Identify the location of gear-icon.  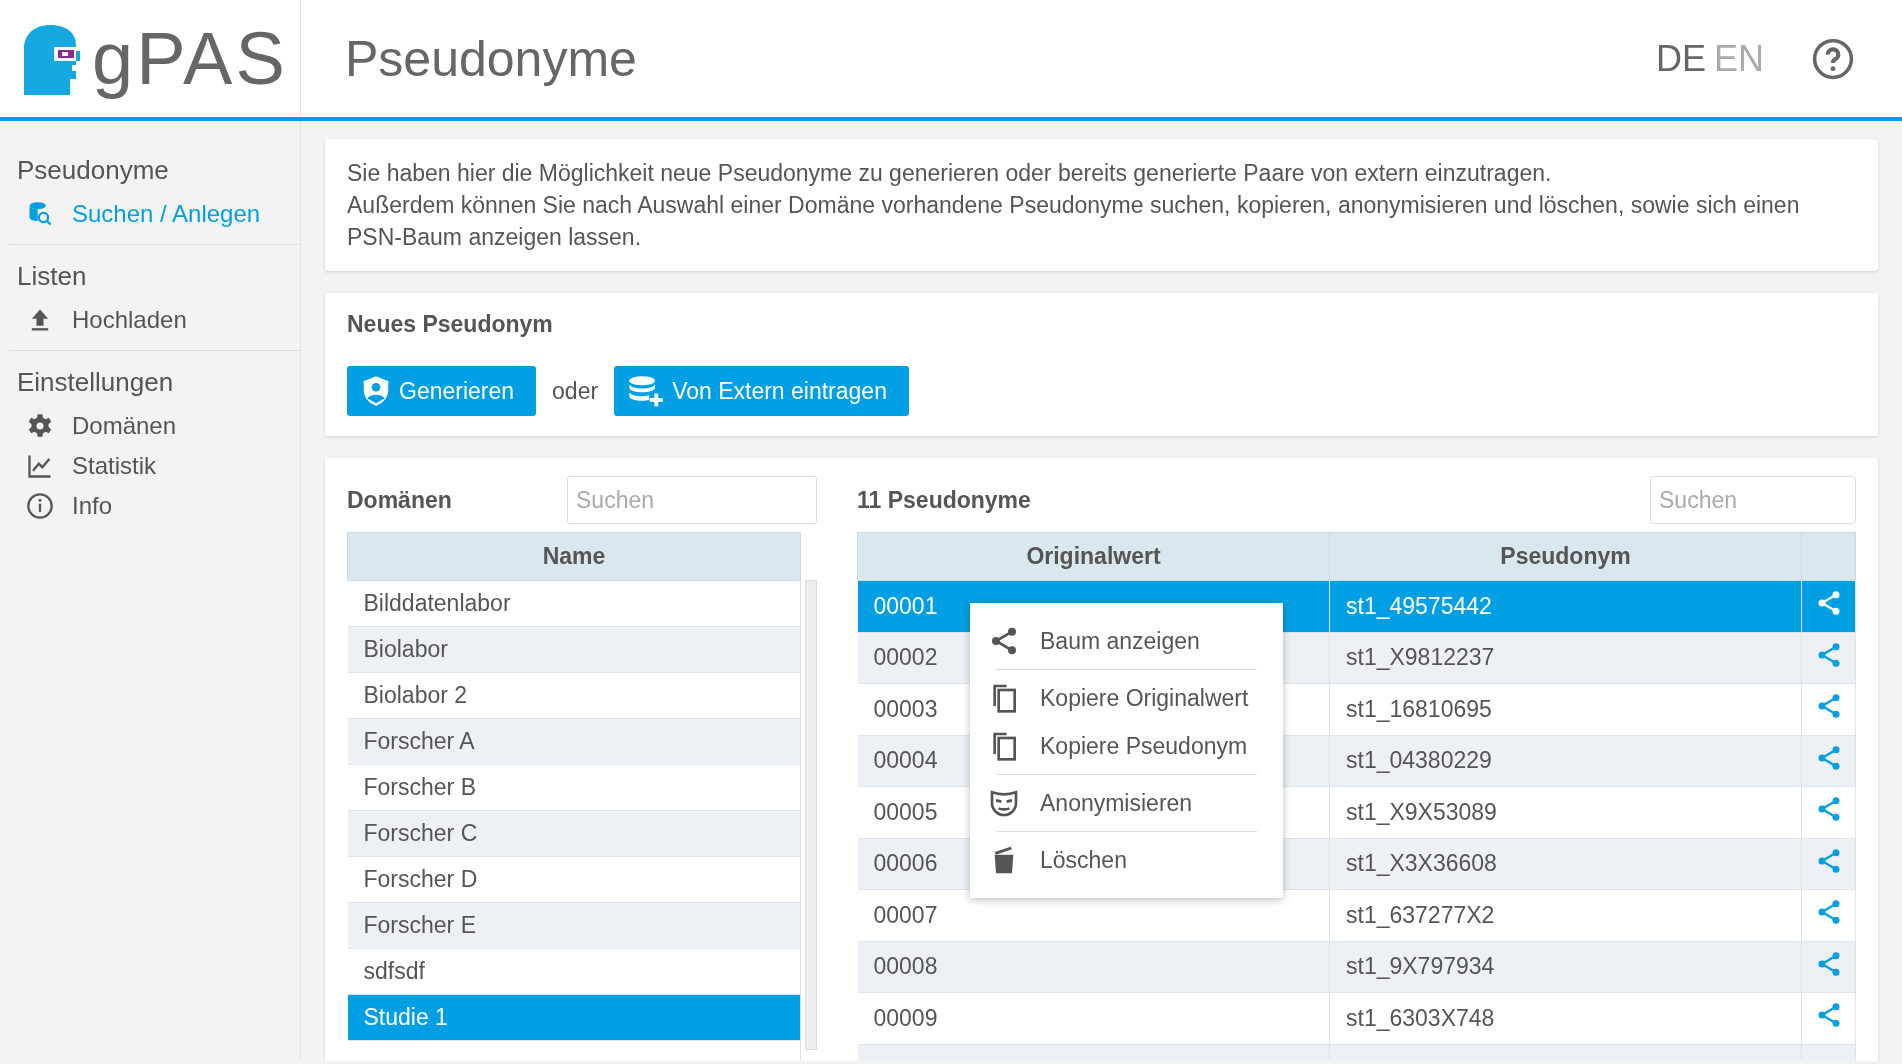
(40, 426).